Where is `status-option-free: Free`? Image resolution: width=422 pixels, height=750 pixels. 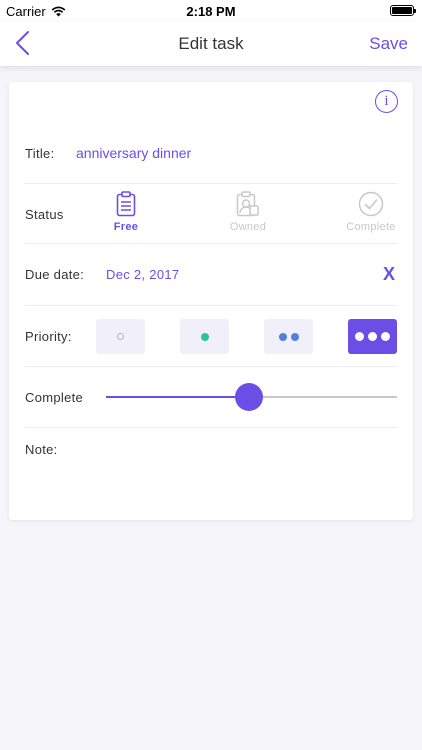
status-option-free: Free is located at coordinates (126, 211).